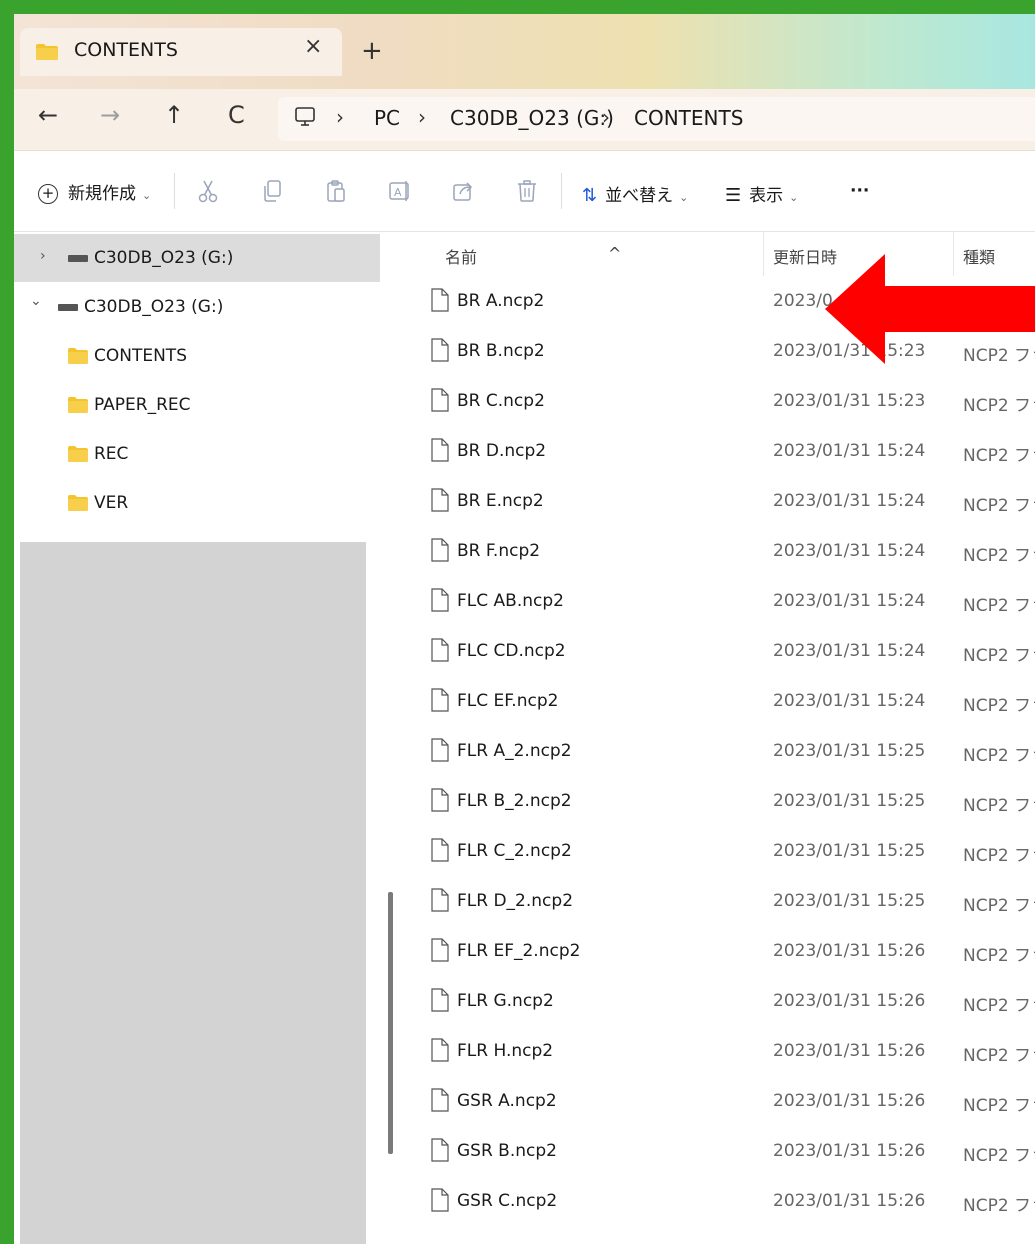  What do you see at coordinates (111, 503) in the screenshot?
I see `sidebar-item-label: VER` at bounding box center [111, 503].